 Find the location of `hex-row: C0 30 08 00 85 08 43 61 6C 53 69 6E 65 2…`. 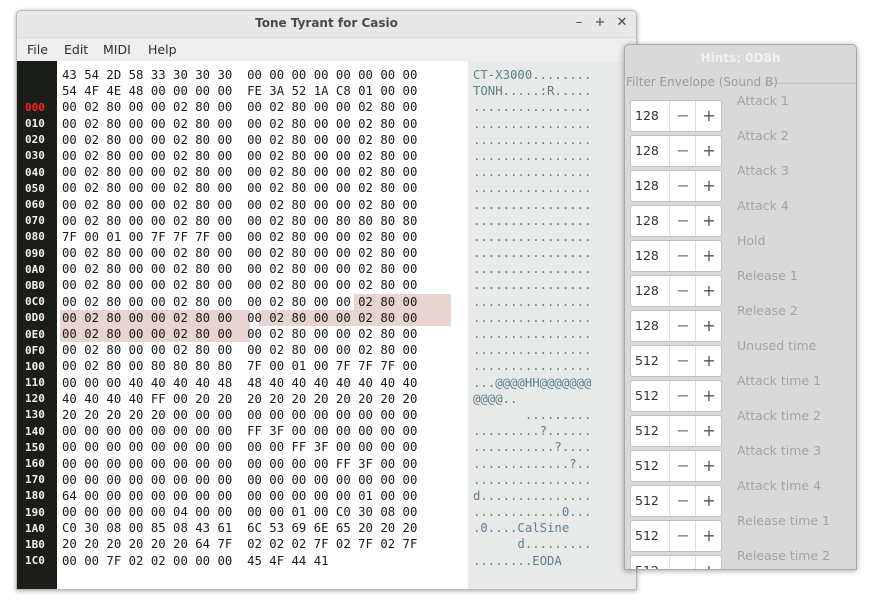

hex-row: C0 30 08 00 85 08 43 61 6C 53 69 6E 65 2… is located at coordinates (239, 528).